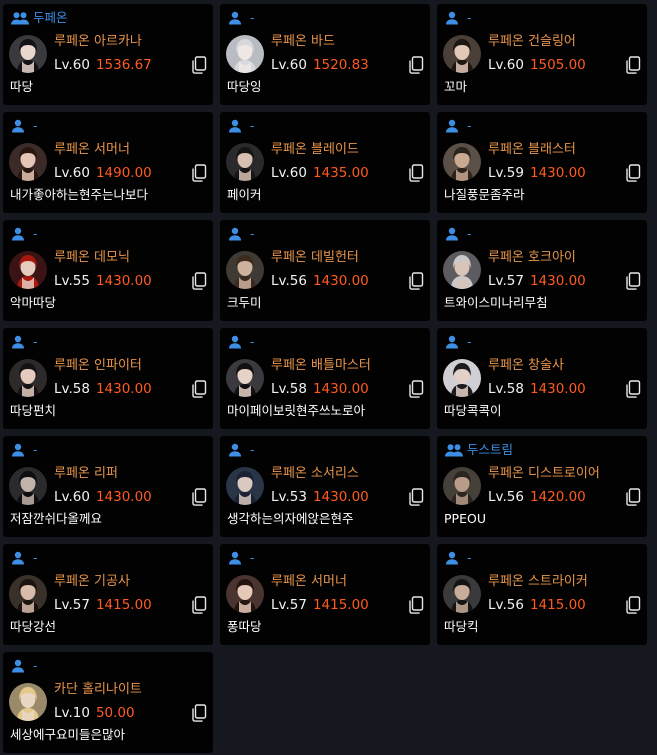 The image size is (657, 755). I want to click on character-card: - 카단 홀리나이트 Lv.10 50.00 세상에구요미들은많아, so click(108, 702).